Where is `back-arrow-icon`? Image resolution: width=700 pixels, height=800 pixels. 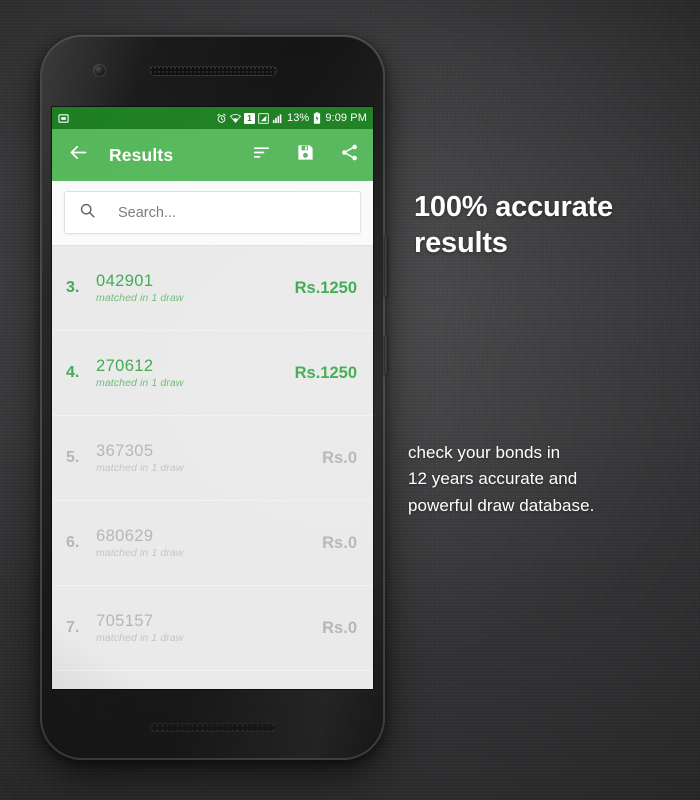
back-arrow-icon is located at coordinates (78, 155).